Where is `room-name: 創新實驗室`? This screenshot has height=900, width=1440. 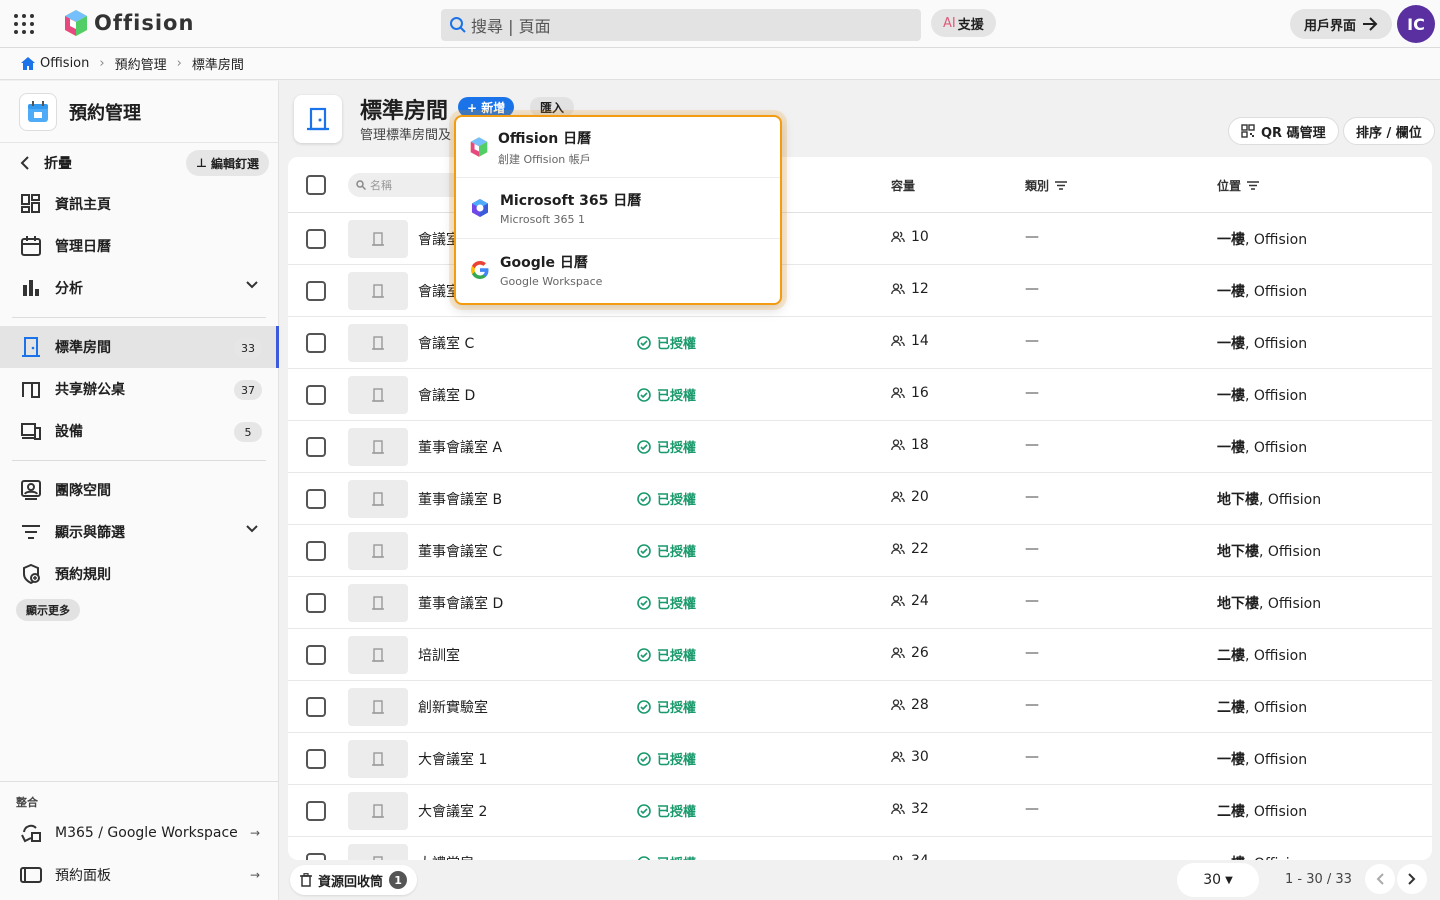 room-name: 創新實驗室 is located at coordinates (453, 707).